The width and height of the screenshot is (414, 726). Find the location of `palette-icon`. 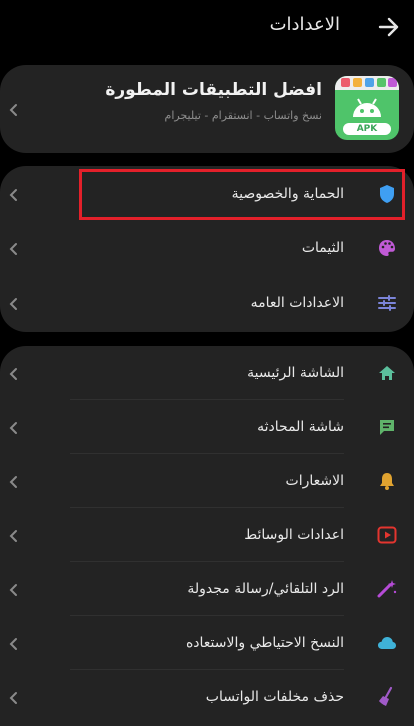

palette-icon is located at coordinates (387, 248).